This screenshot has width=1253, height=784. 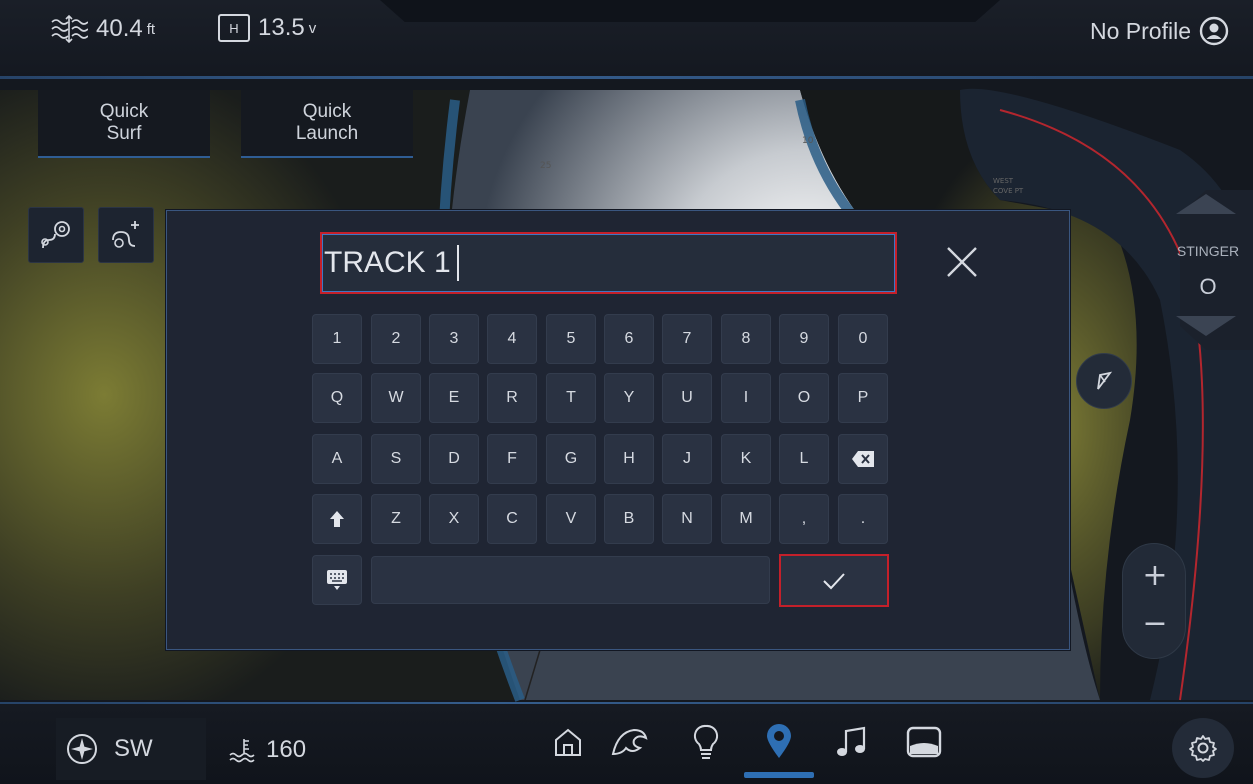 I want to click on key-d: D, so click(x=454, y=459).